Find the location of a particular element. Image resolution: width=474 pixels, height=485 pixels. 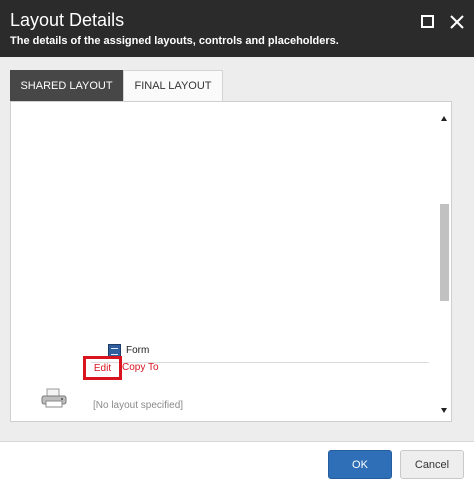

printer-icon is located at coordinates (54, 398).